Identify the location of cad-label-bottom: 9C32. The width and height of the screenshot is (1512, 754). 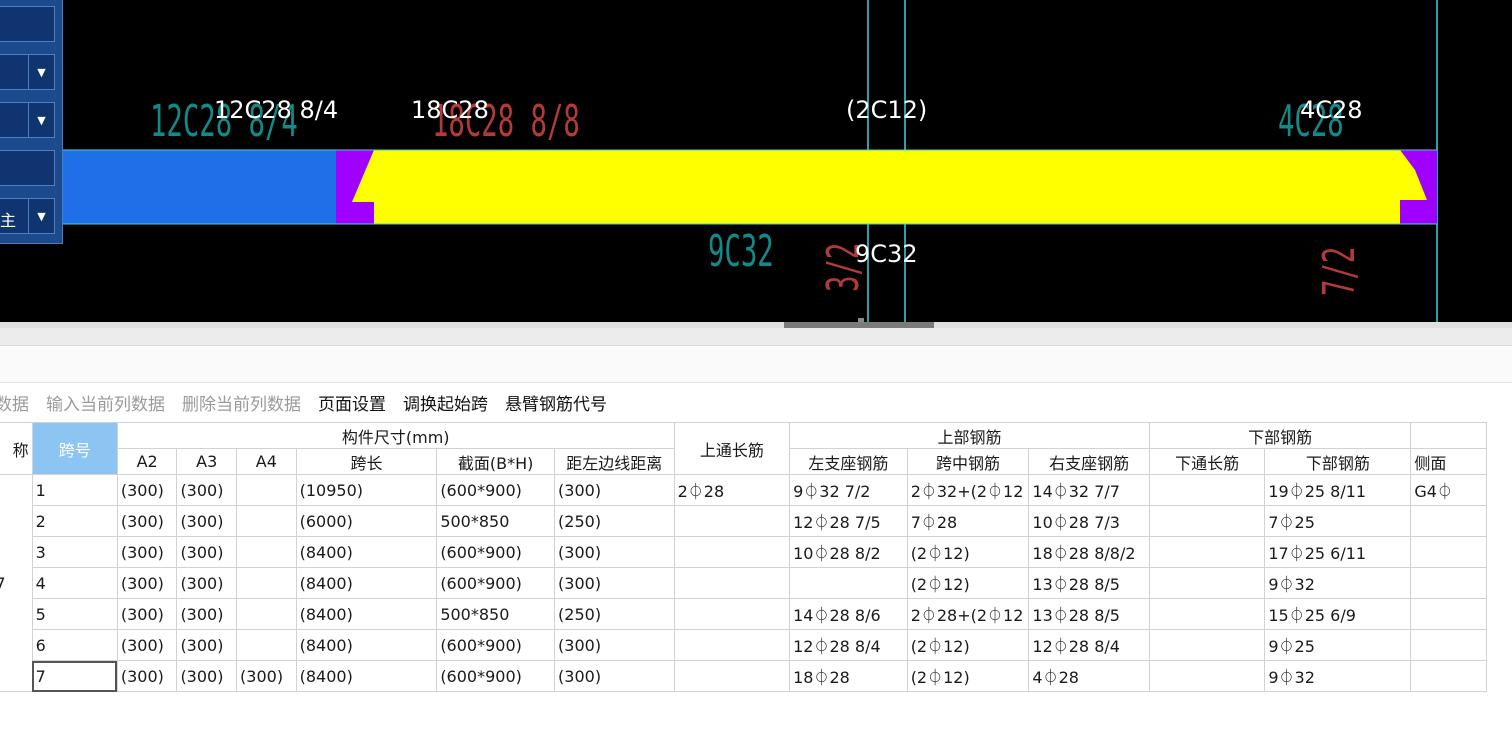
(886, 254).